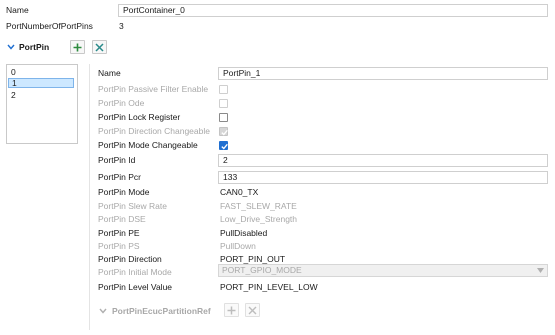  I want to click on name-label: Name, so click(17, 10).